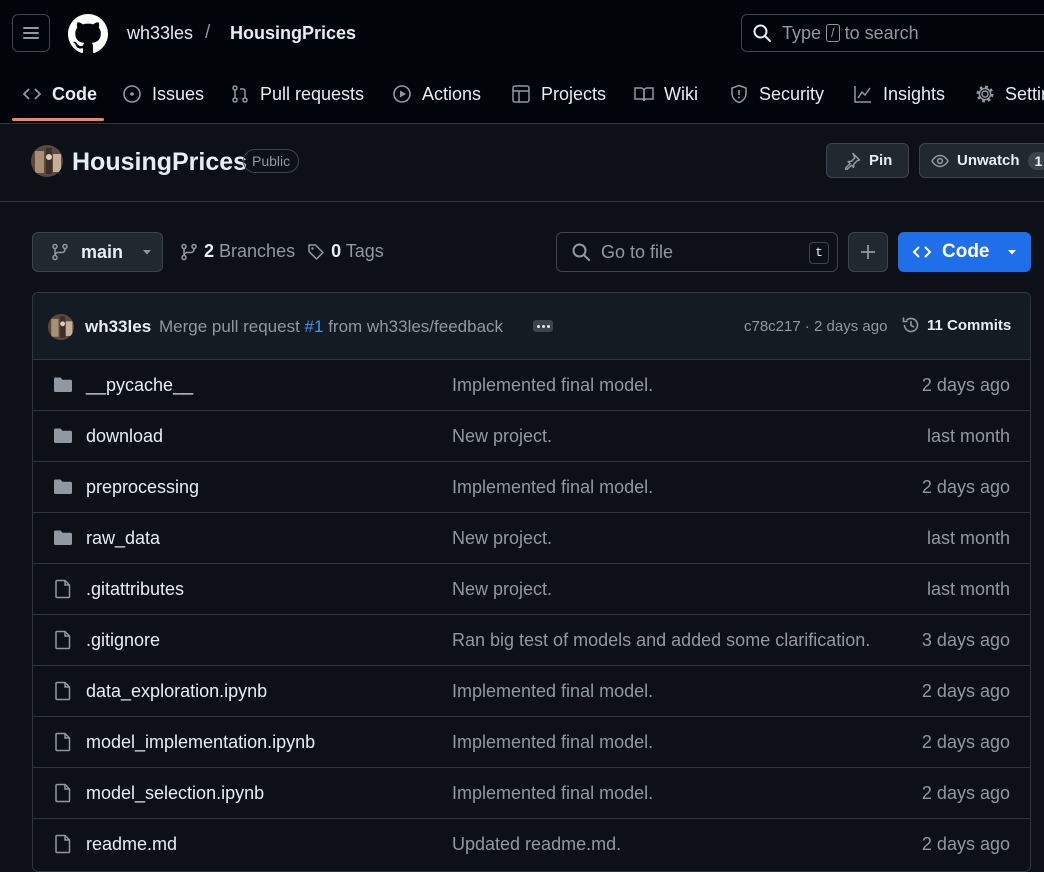 Image resolution: width=1044 pixels, height=872 pixels. Describe the element at coordinates (139, 385) in the screenshot. I see `file-name: __pycache__` at that location.